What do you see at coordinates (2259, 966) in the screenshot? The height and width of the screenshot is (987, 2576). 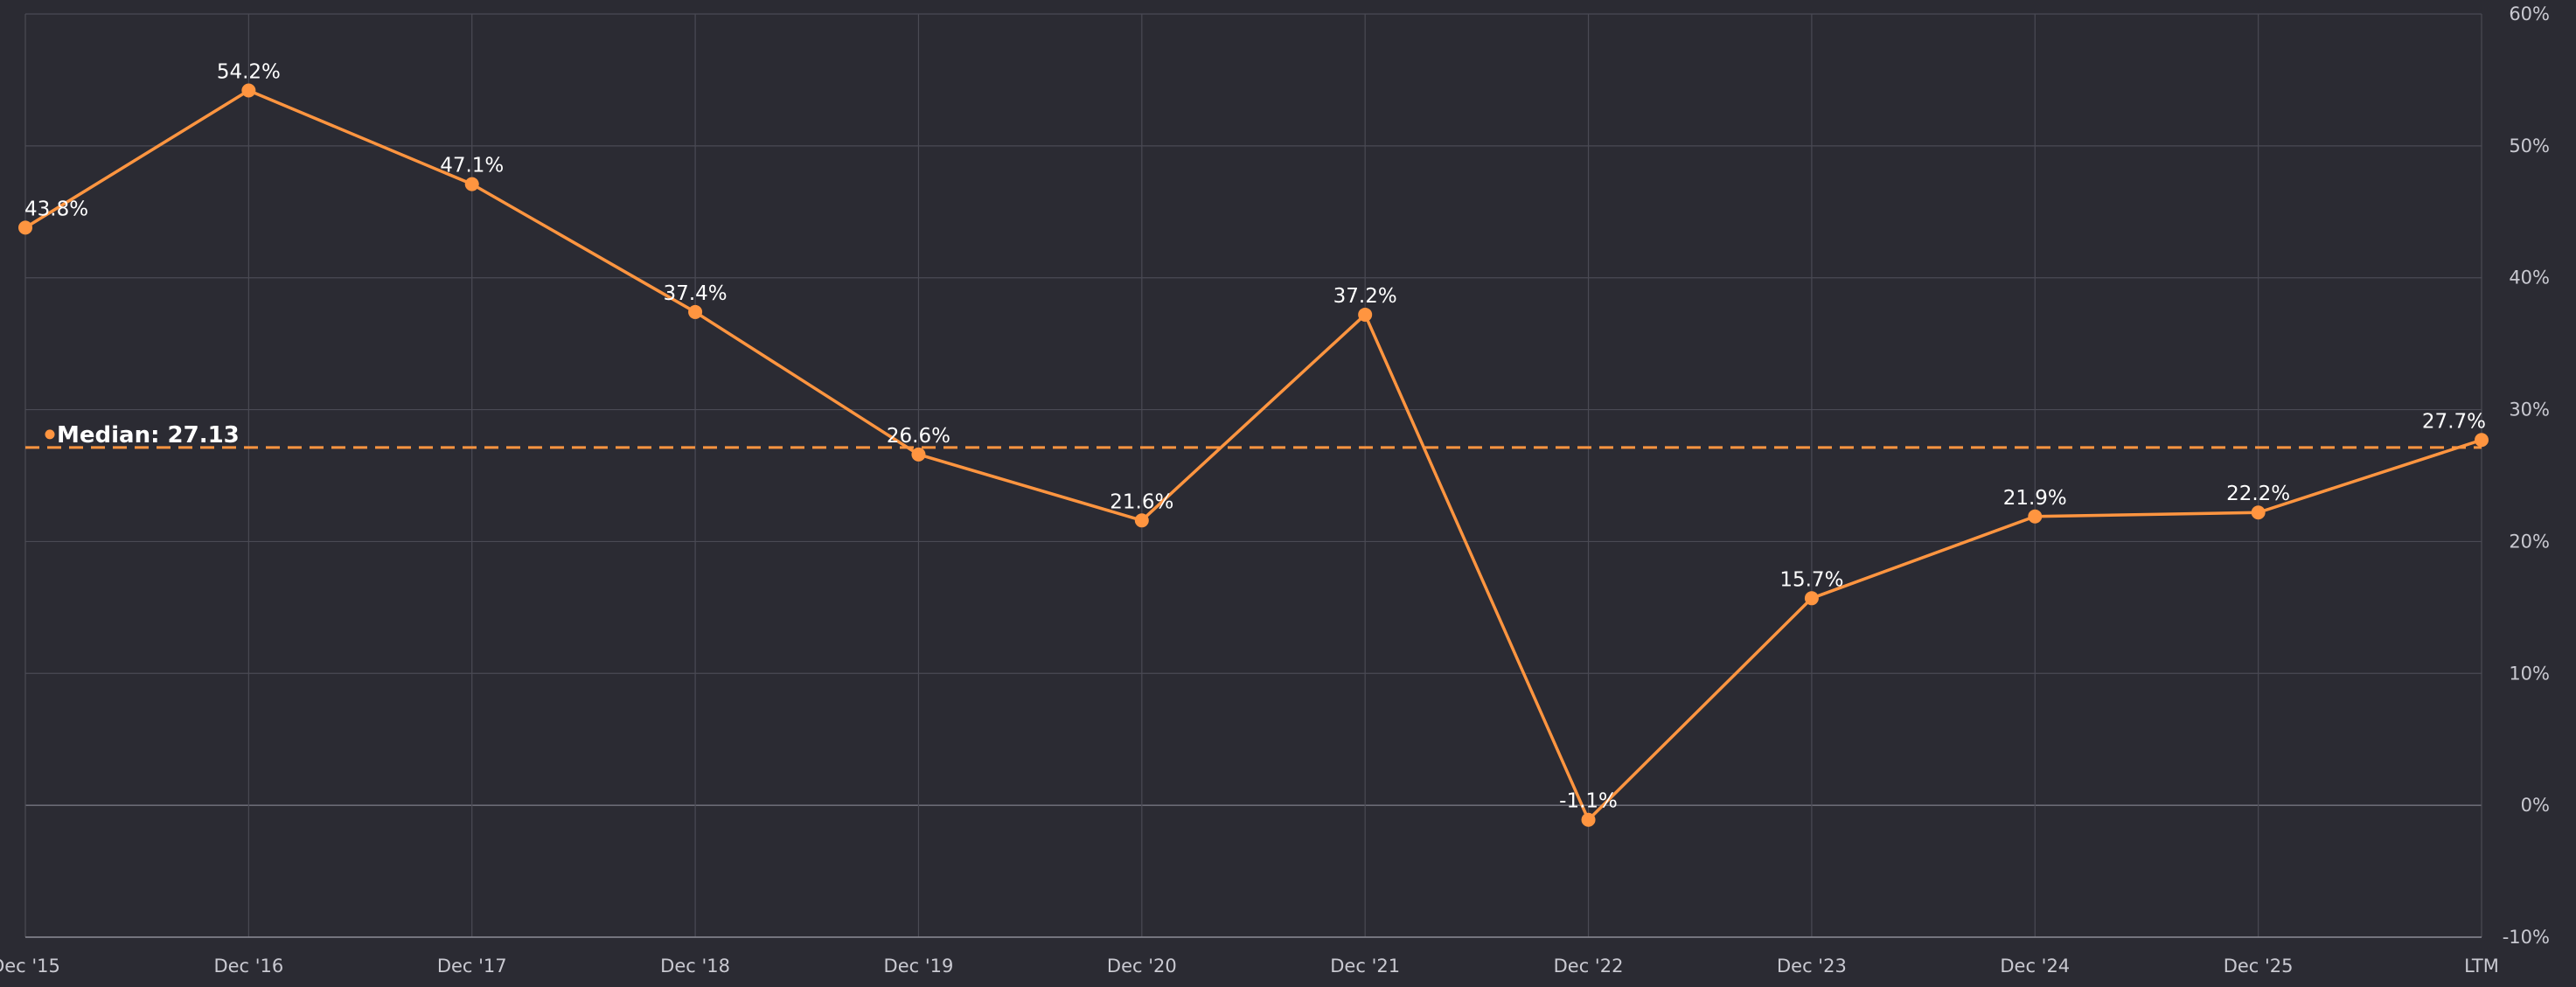 I see `x-tick-label: Dec '25` at bounding box center [2259, 966].